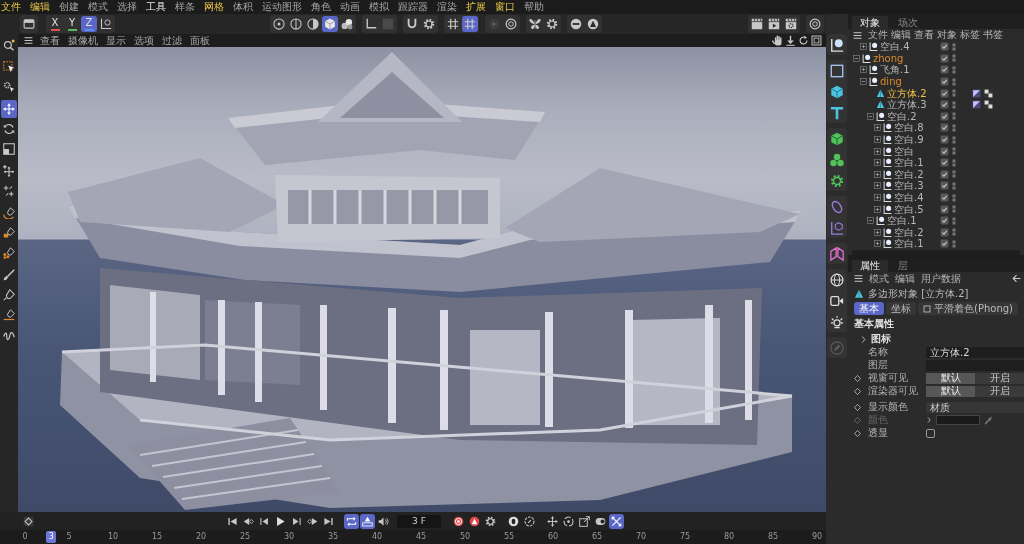  I want to click on menu-item: 运动图形, so click(282, 7).